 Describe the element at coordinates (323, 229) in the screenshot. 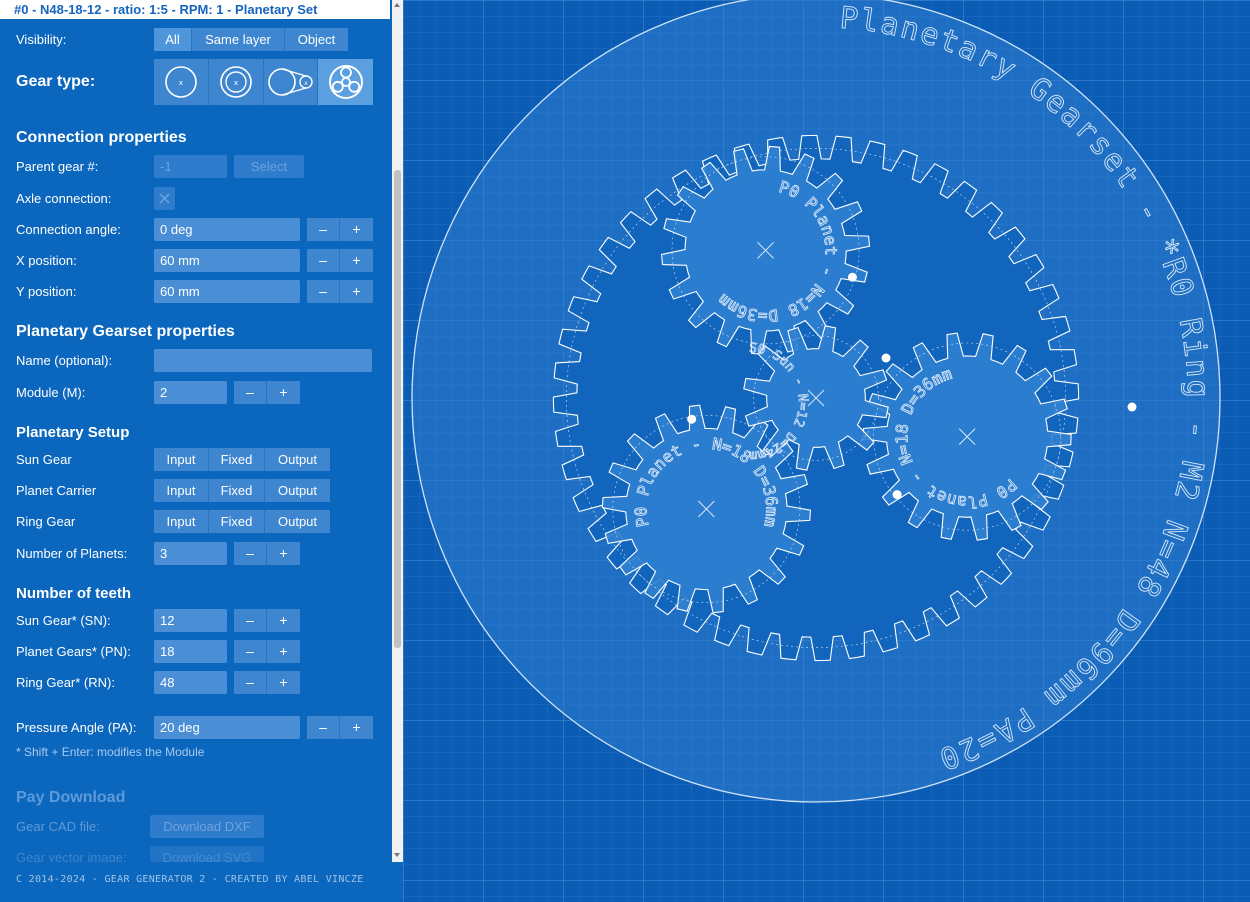

I see `connection-angle-minus-button: –` at that location.